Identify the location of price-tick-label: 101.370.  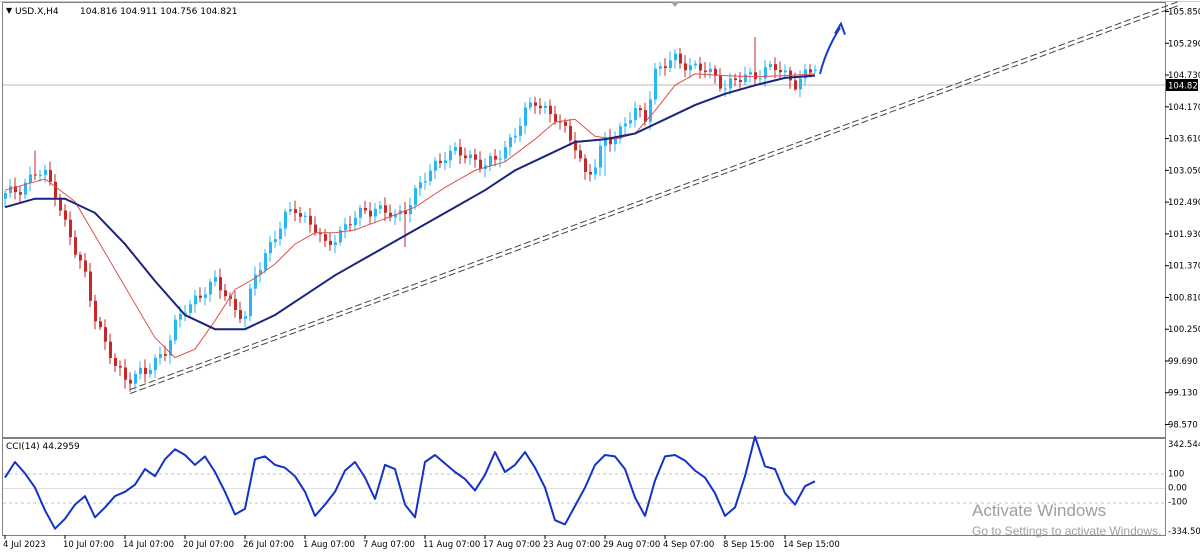
(1184, 267).